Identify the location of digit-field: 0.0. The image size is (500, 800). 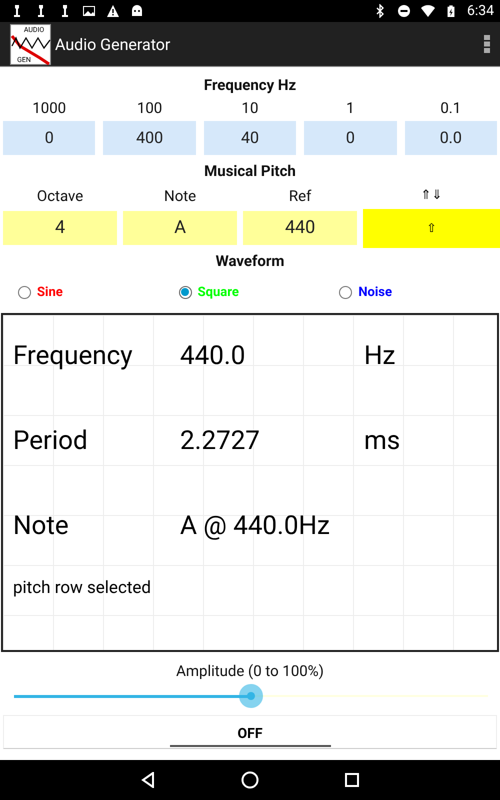
(450, 138).